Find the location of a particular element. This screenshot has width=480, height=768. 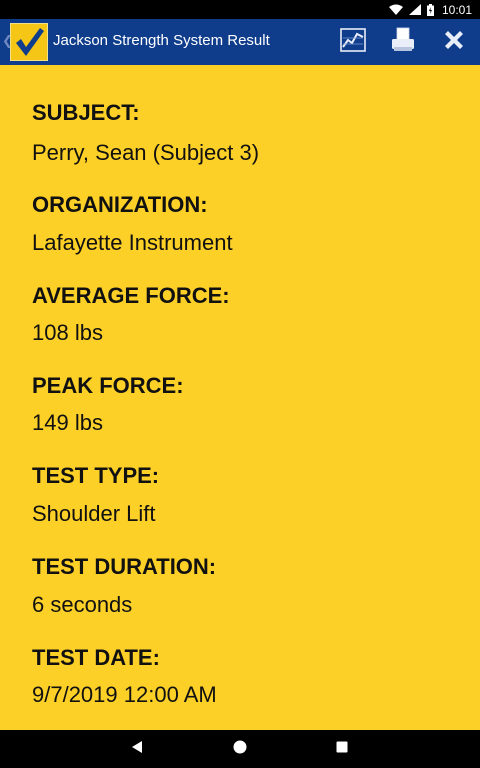

nav-back-button is located at coordinates (137, 749).